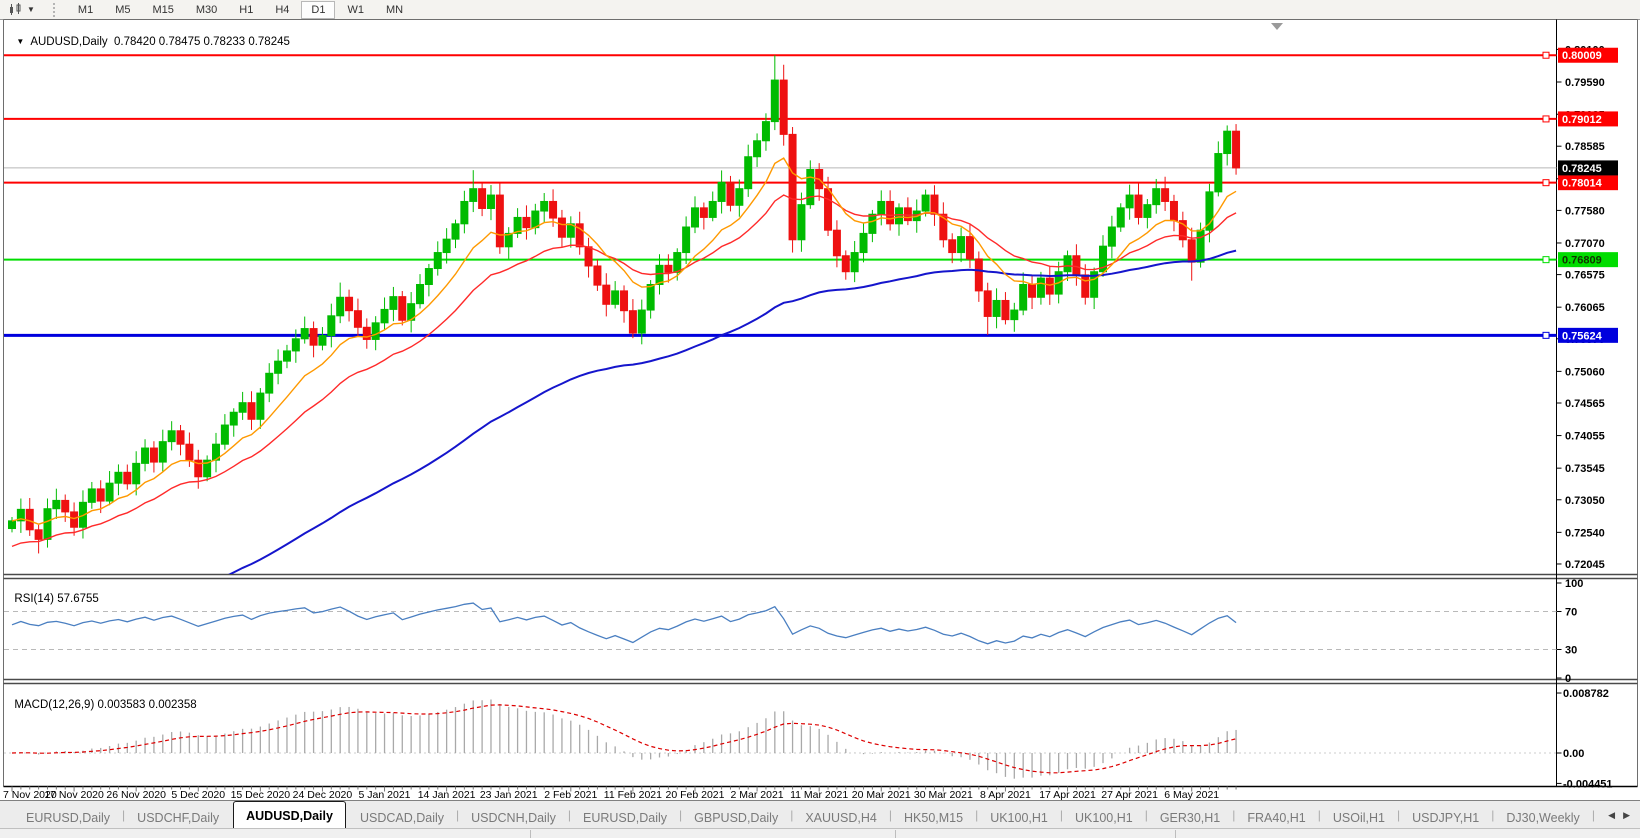  Describe the element at coordinates (780, 626) in the screenshot. I see `rsi-pane` at that location.